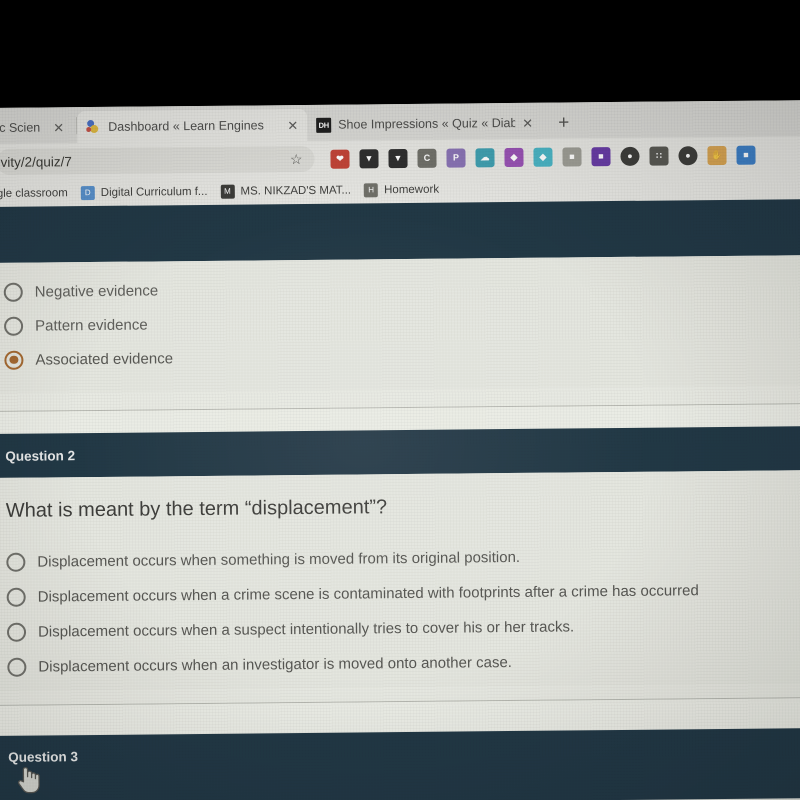  Describe the element at coordinates (659, 155) in the screenshot. I see `extension-grid-icon: ∷` at that location.